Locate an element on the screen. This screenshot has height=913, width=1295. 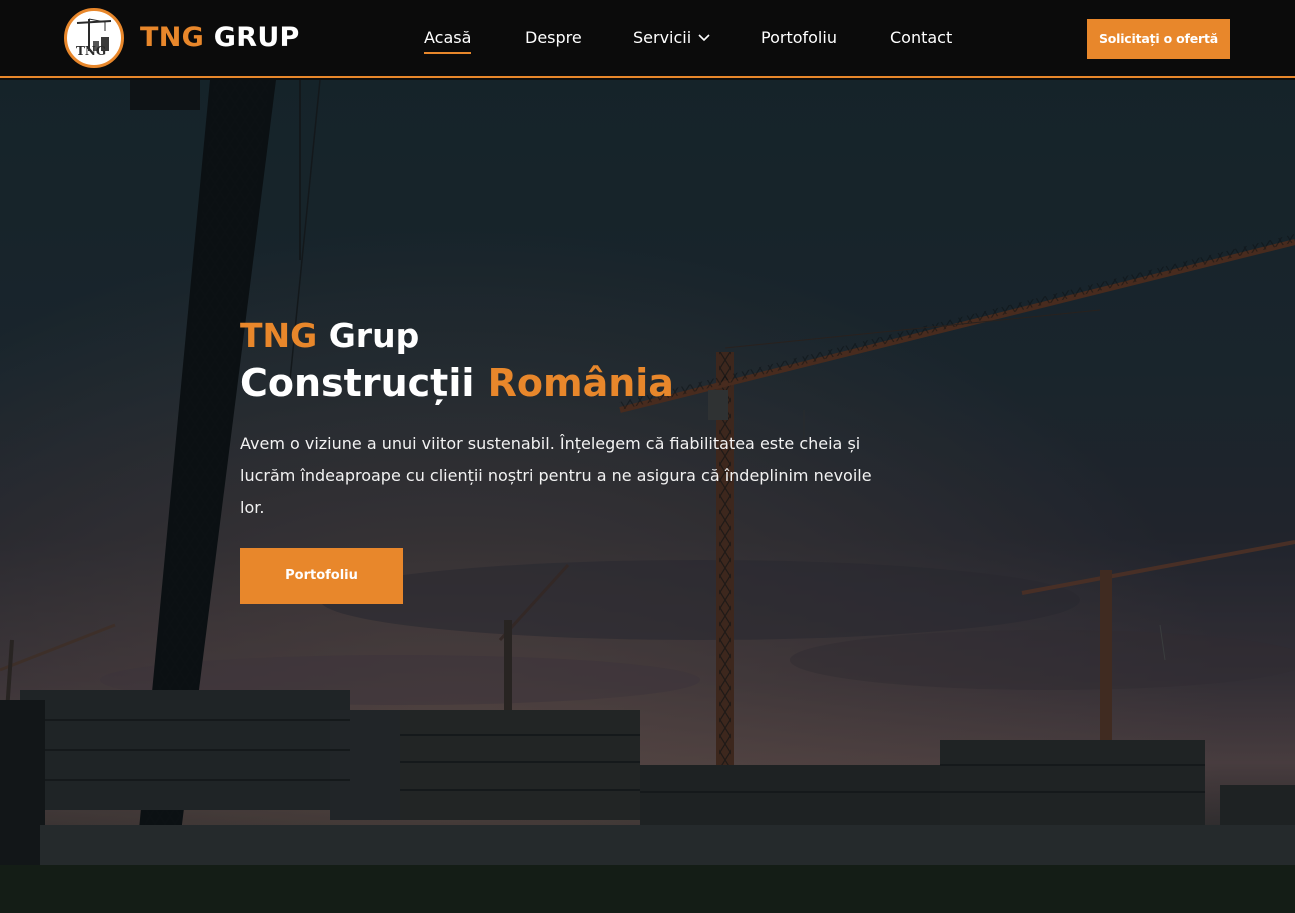
brand-name: TNG GRUP is located at coordinates (220, 38).